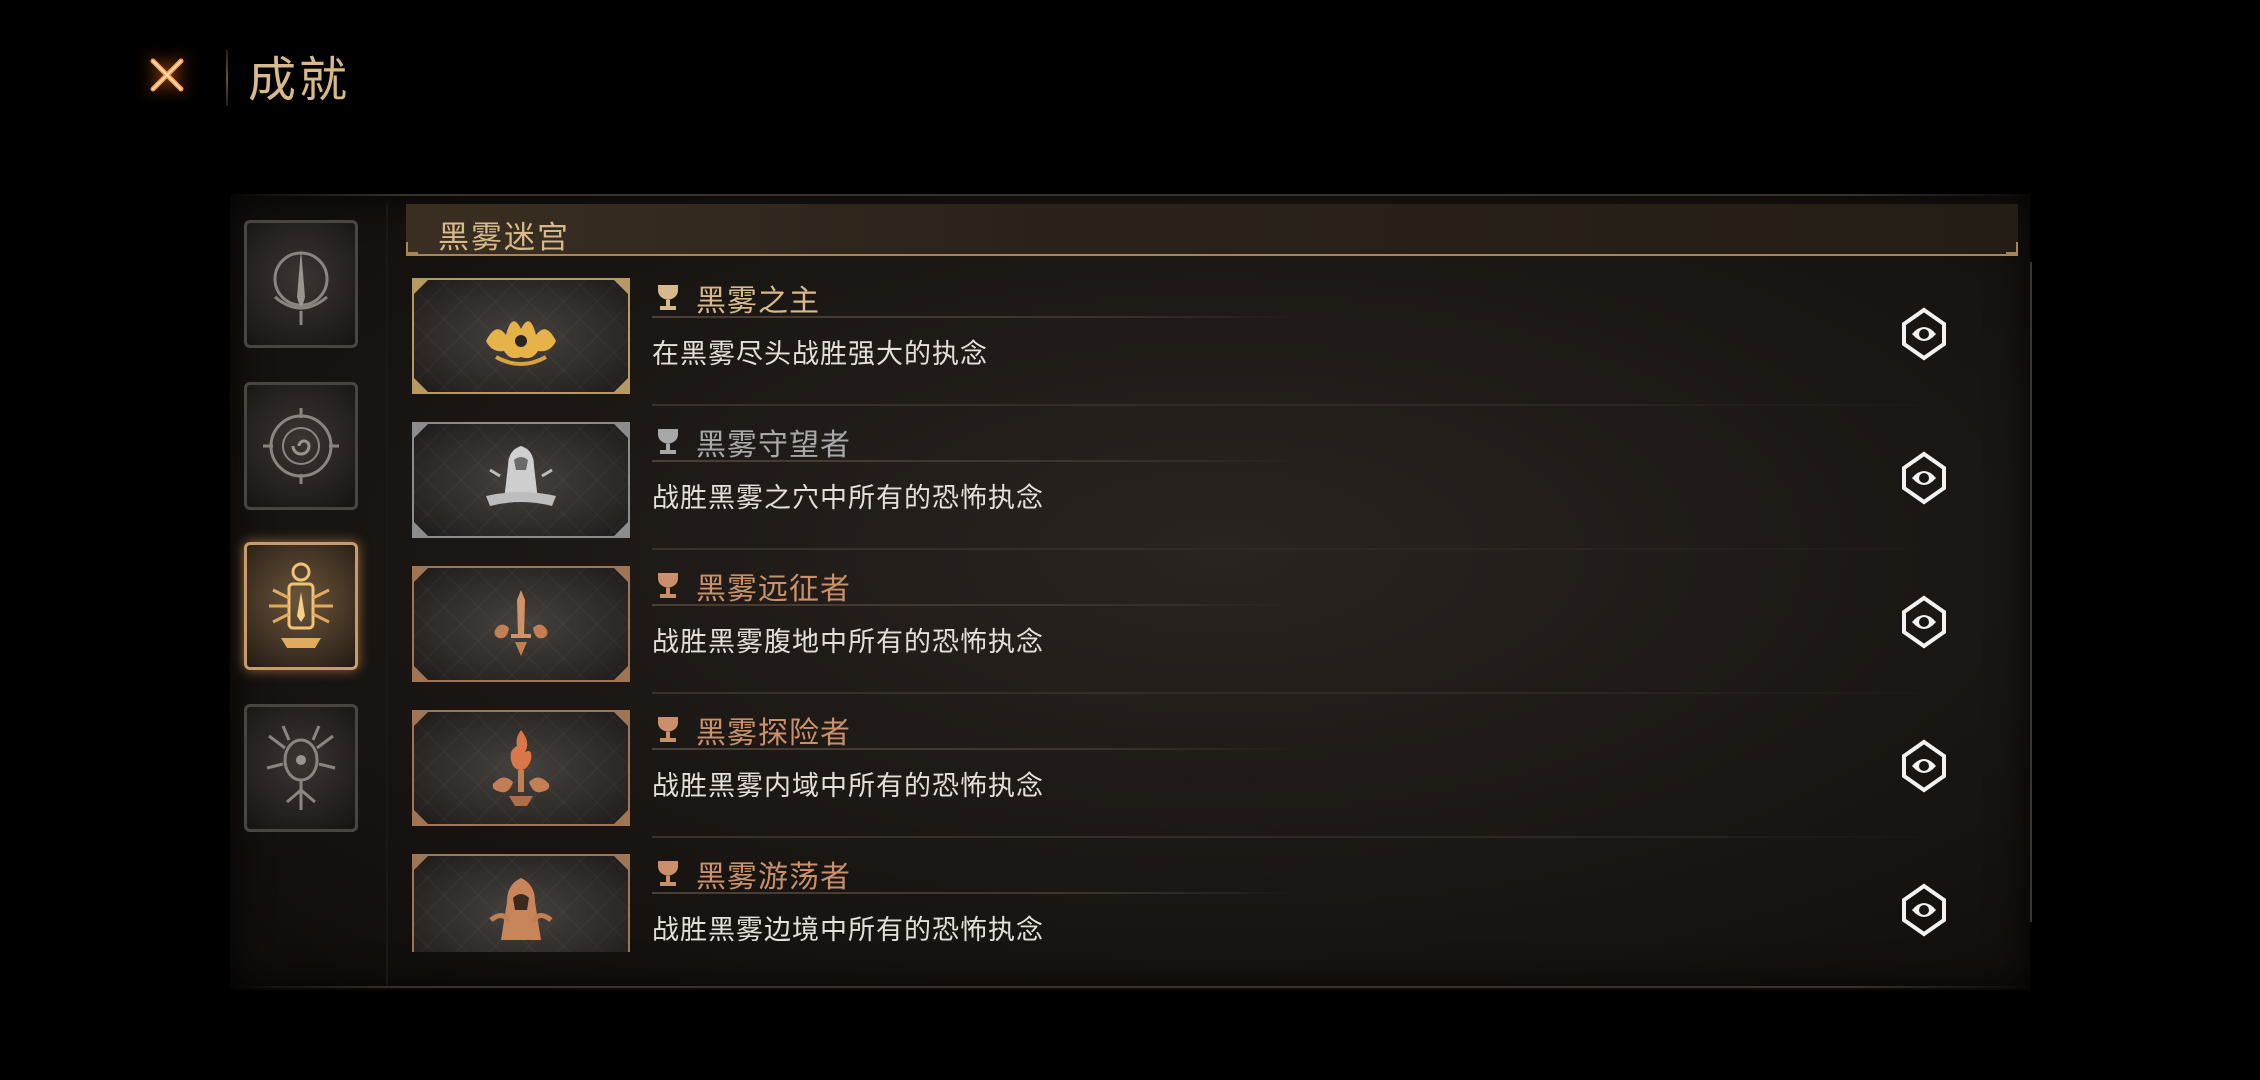 This screenshot has width=2260, height=1080. What do you see at coordinates (227, 78) in the screenshot?
I see `header-divider` at bounding box center [227, 78].